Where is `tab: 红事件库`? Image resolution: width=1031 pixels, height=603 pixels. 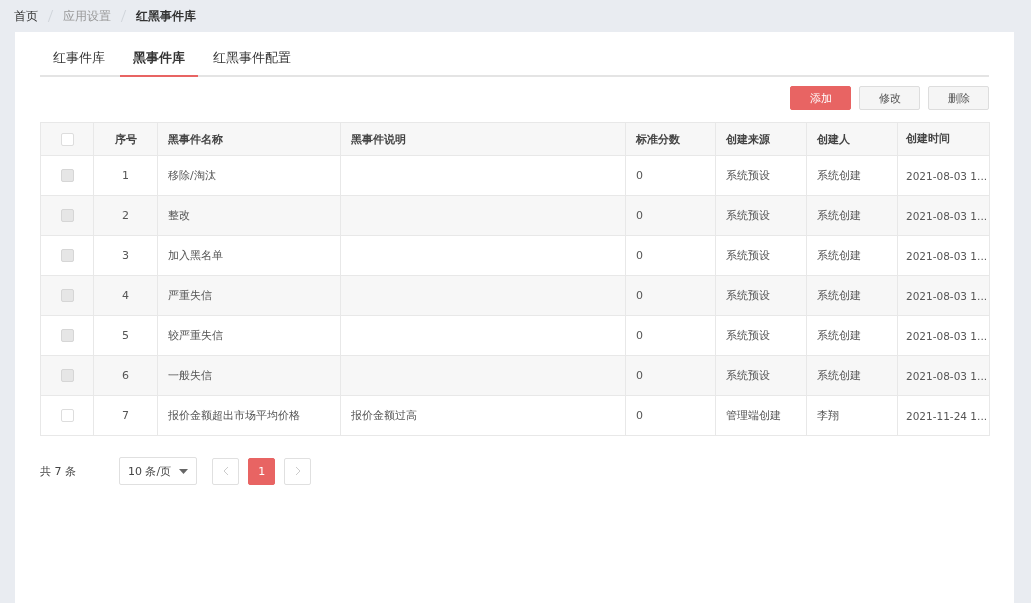 tab: 红事件库 is located at coordinates (79, 63).